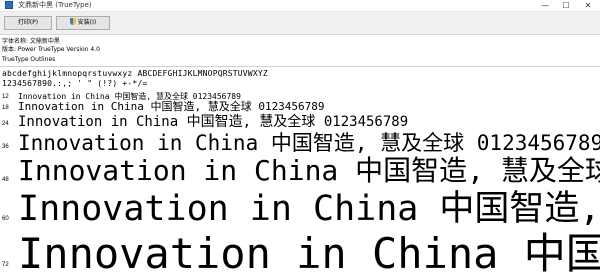 This screenshot has width=600, height=279. I want to click on size-label: 18, so click(5, 108).